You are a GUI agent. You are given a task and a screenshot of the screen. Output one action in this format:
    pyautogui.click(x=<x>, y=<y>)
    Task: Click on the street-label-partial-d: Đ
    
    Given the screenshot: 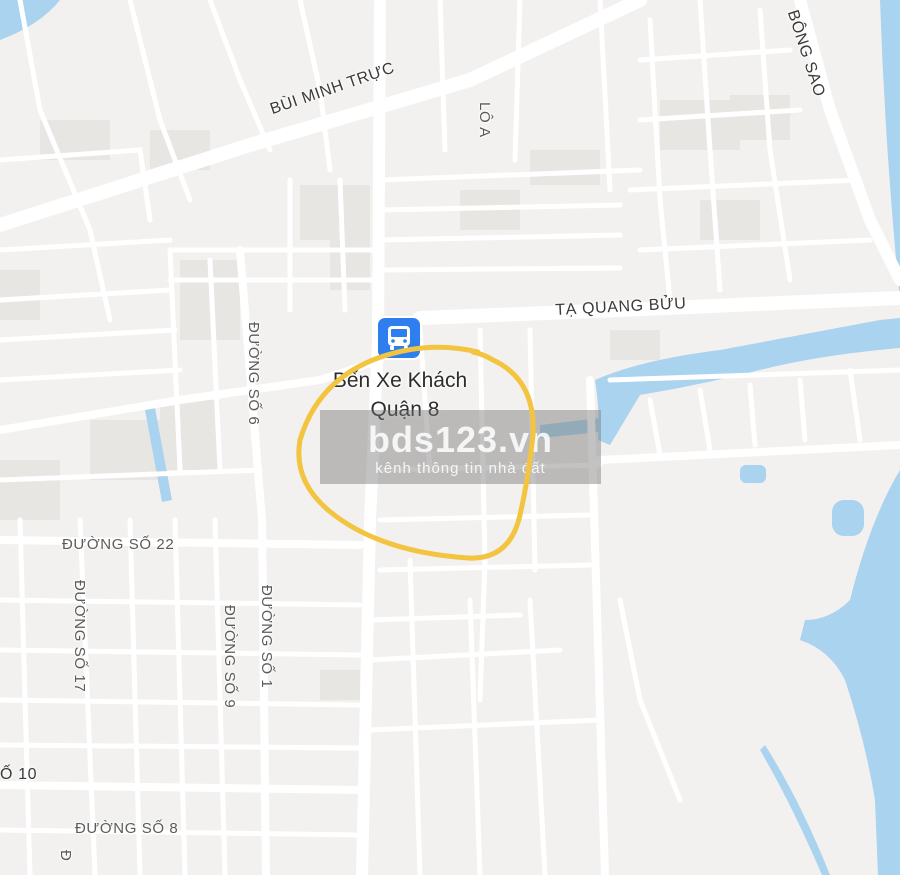 What is the action you would take?
    pyautogui.click(x=65, y=856)
    